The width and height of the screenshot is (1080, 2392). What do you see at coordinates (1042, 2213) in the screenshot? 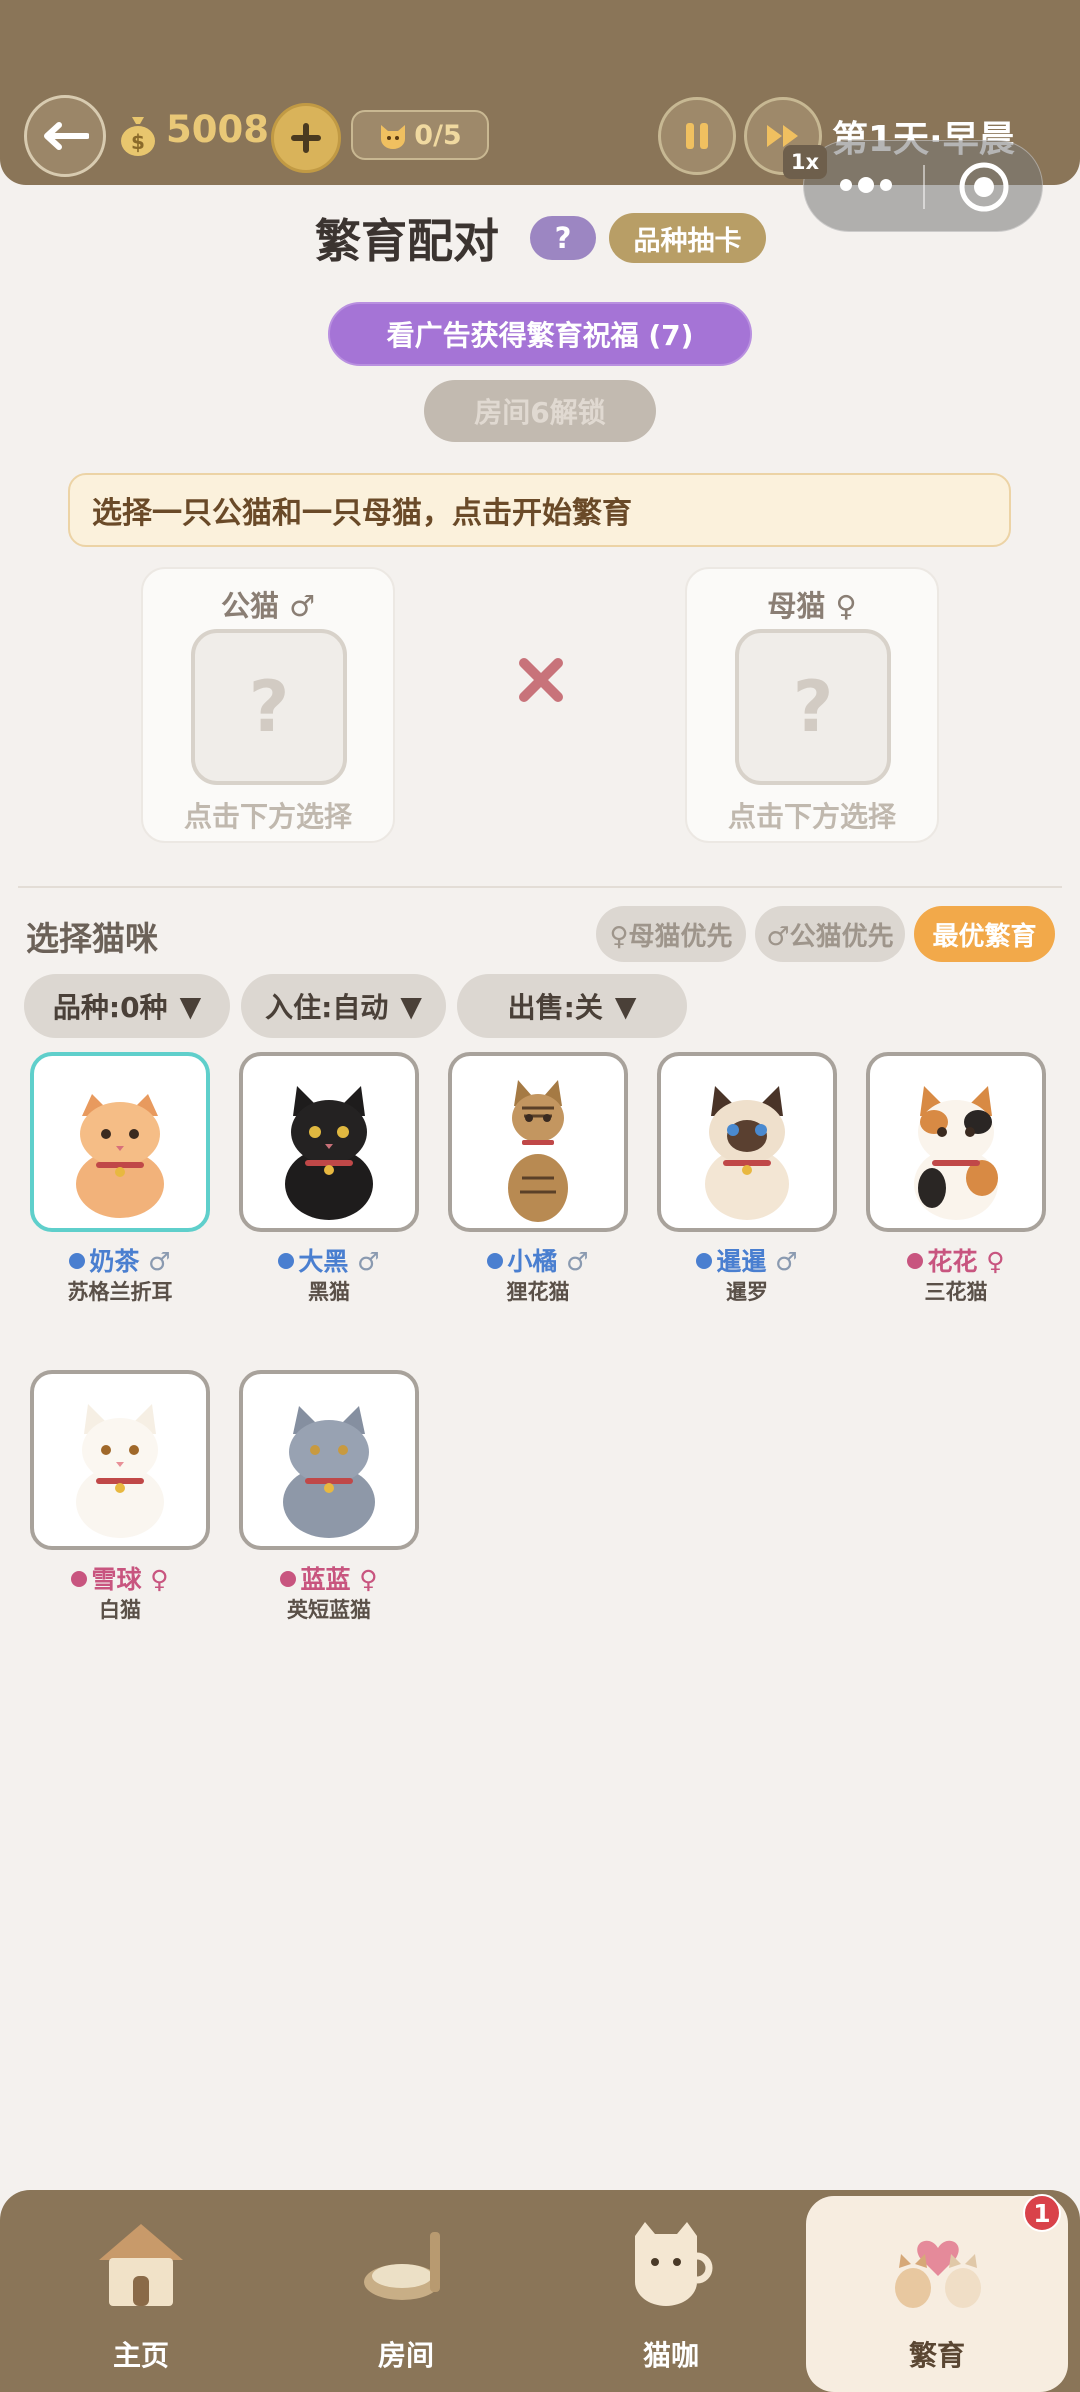
I see `notification-badge: 1` at bounding box center [1042, 2213].